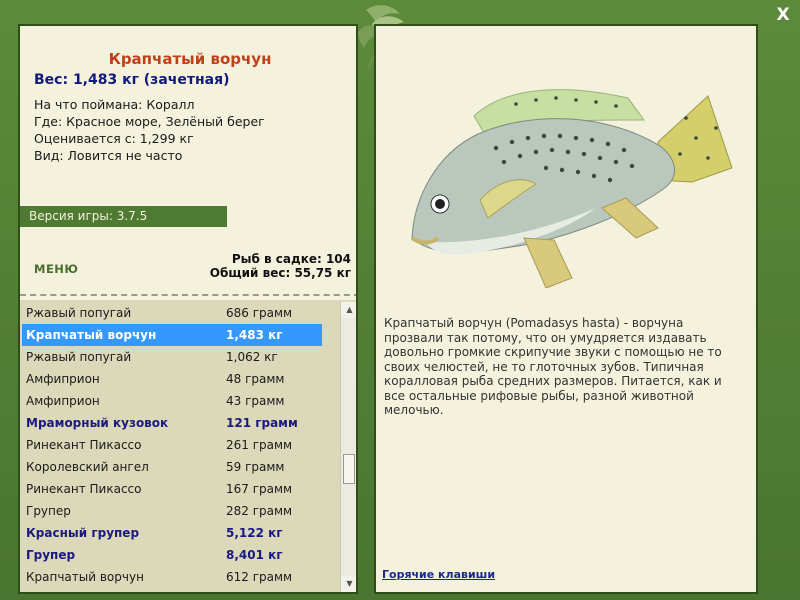 The width and height of the screenshot is (800, 600). Describe the element at coordinates (190, 59) in the screenshot. I see `fish-title: Крапчатый ворчун` at that location.